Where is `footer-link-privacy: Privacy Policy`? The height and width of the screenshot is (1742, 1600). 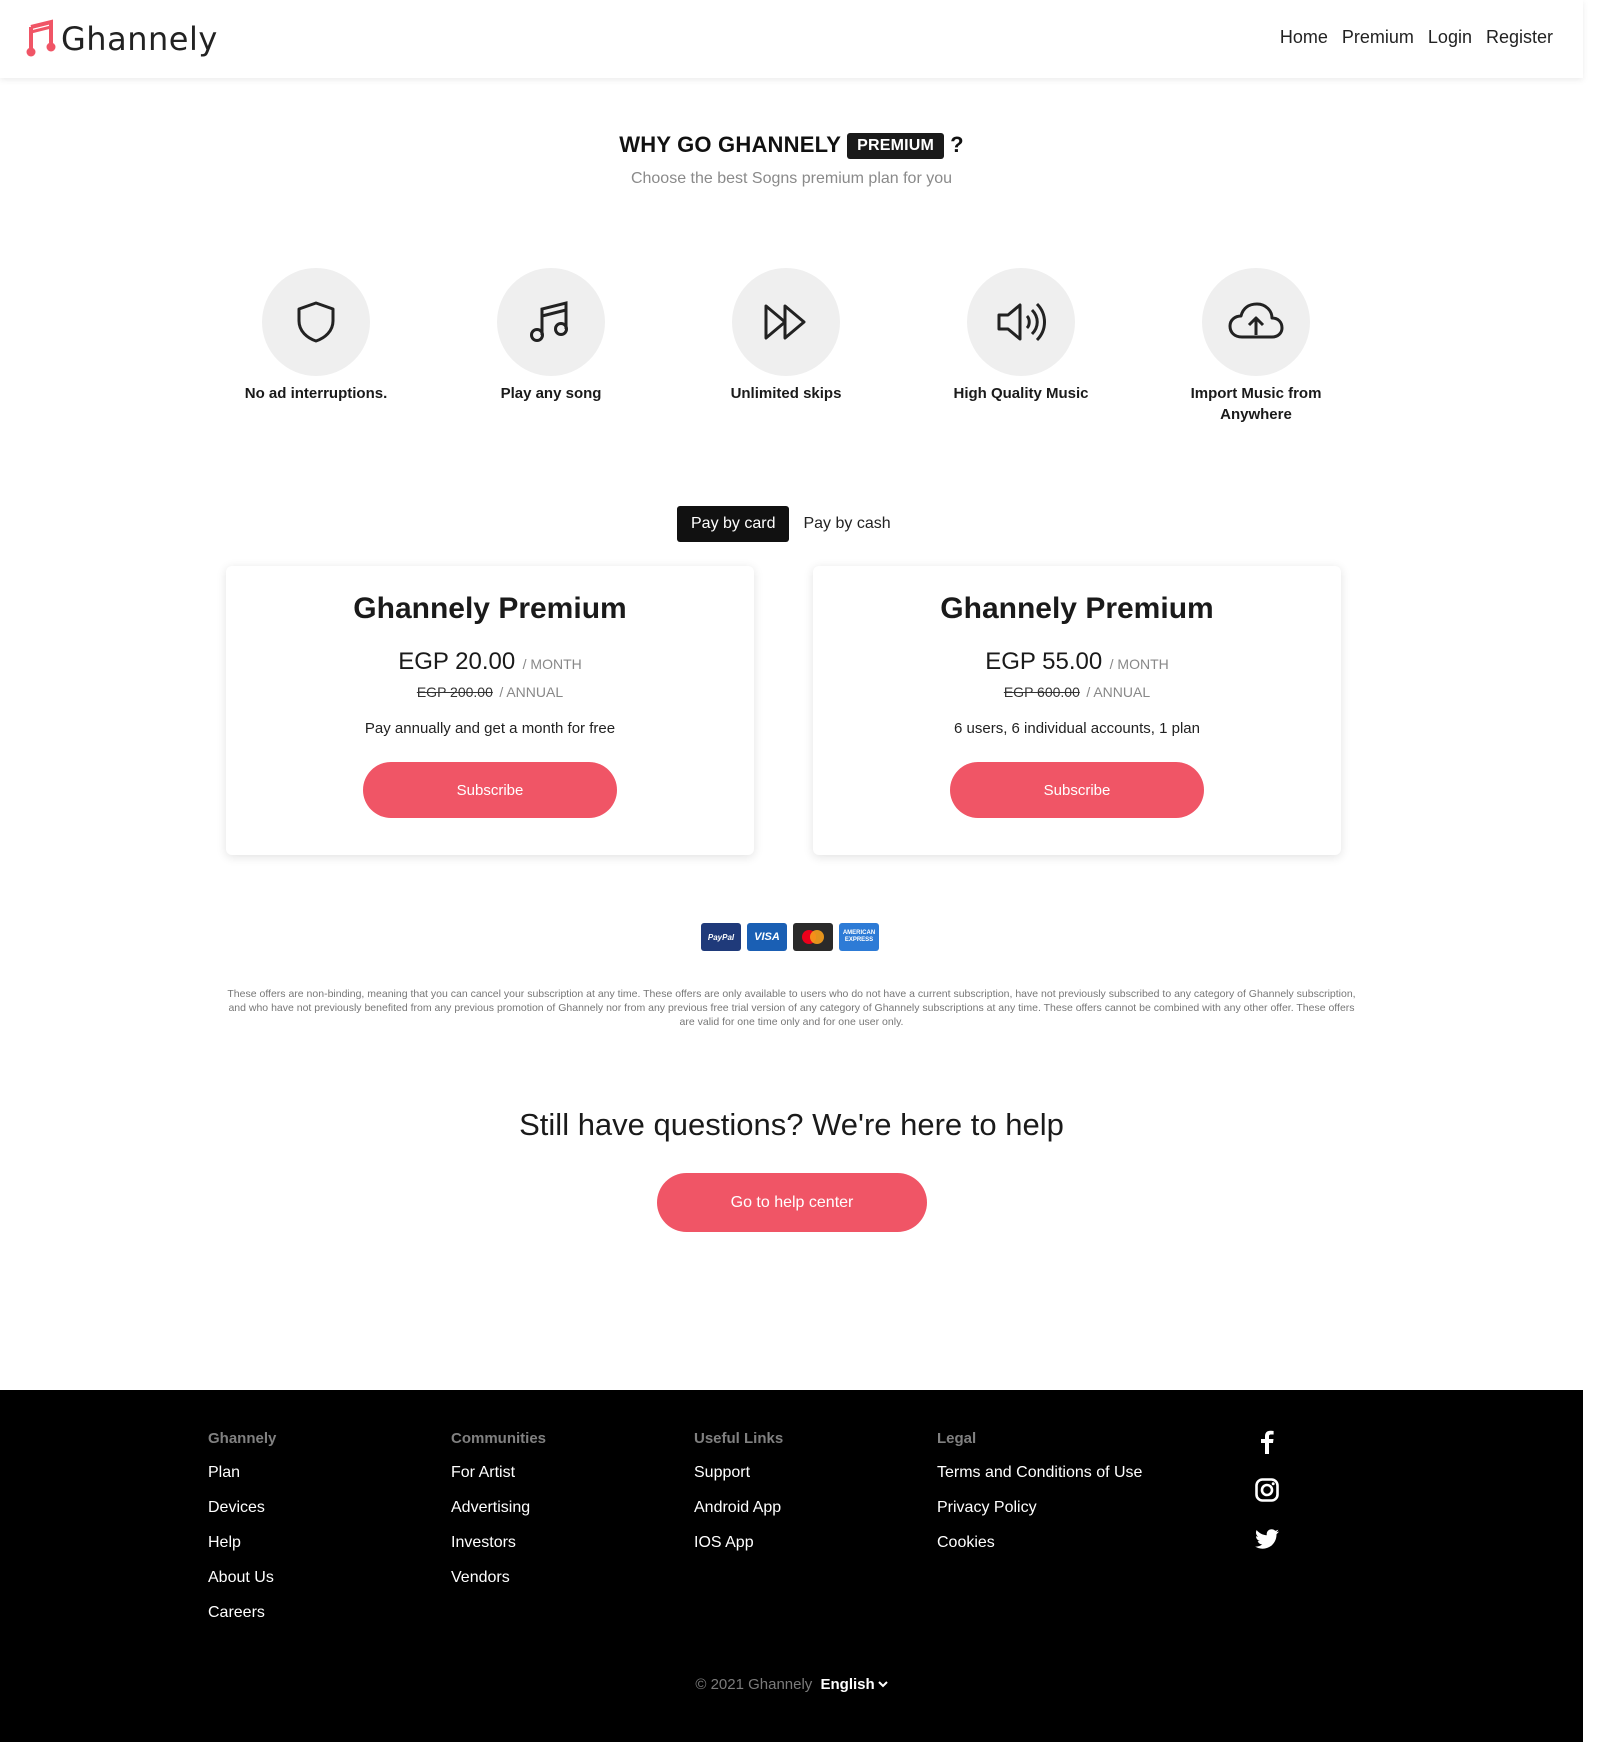 footer-link-privacy: Privacy Policy is located at coordinates (1039, 1508).